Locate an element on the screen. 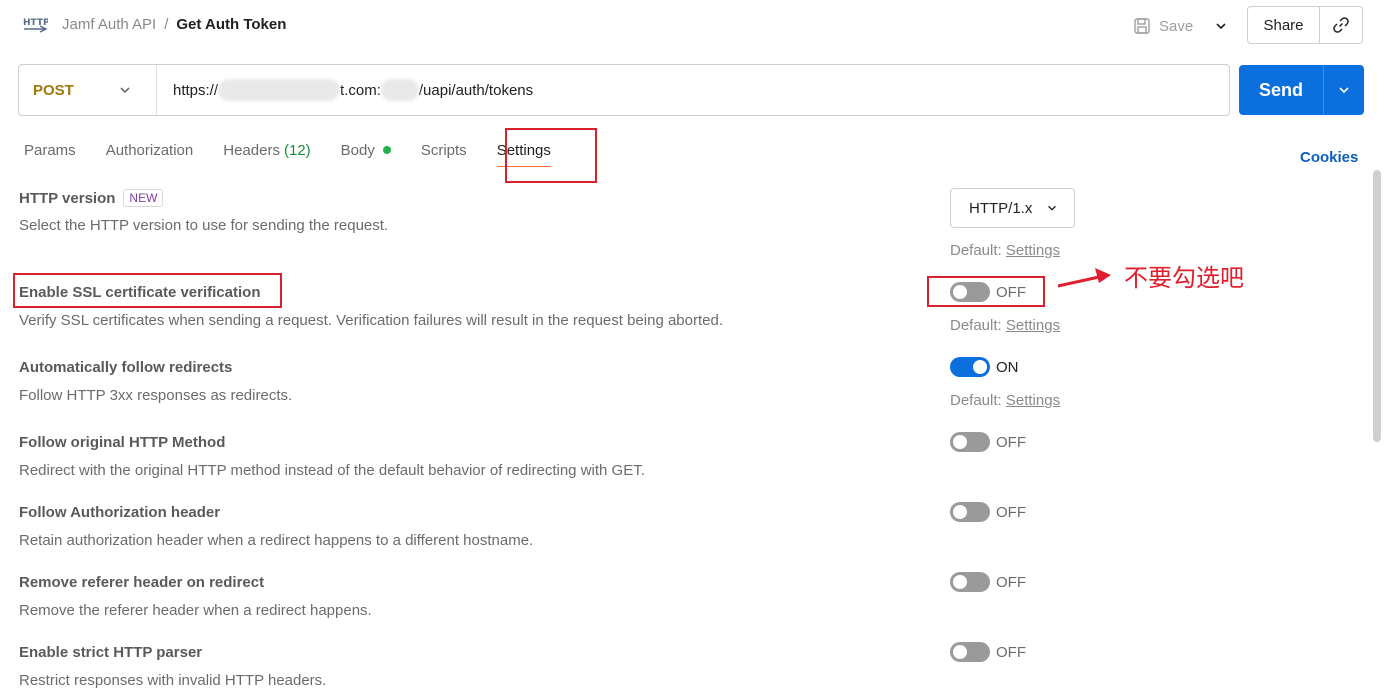  follow-original-method-title: Follow original HTTP Method is located at coordinates (122, 442).